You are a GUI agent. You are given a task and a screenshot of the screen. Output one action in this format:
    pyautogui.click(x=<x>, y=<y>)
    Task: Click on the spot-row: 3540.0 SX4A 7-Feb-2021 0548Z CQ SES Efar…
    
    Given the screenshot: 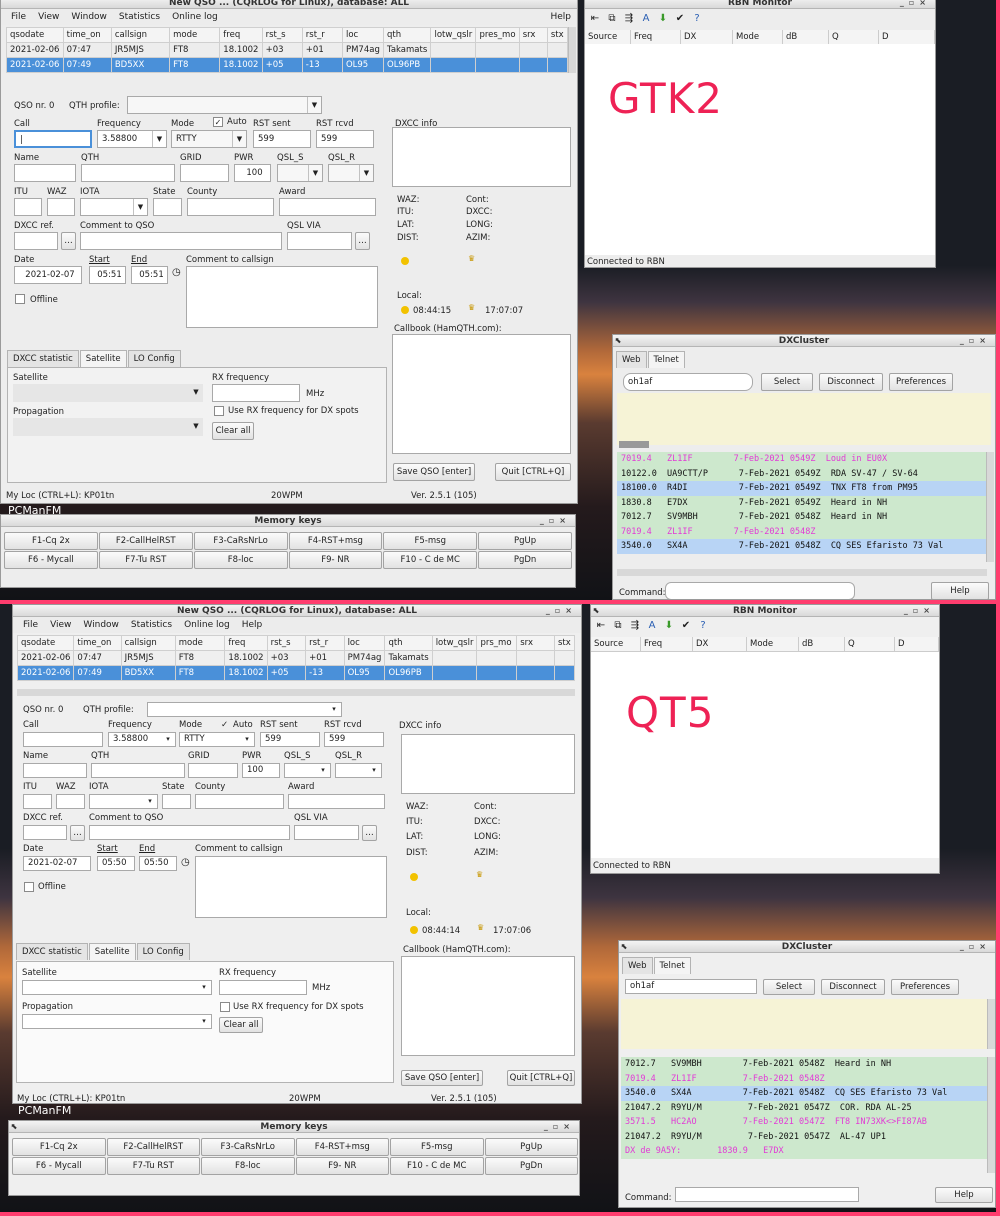 What is the action you would take?
    pyautogui.click(x=804, y=1093)
    